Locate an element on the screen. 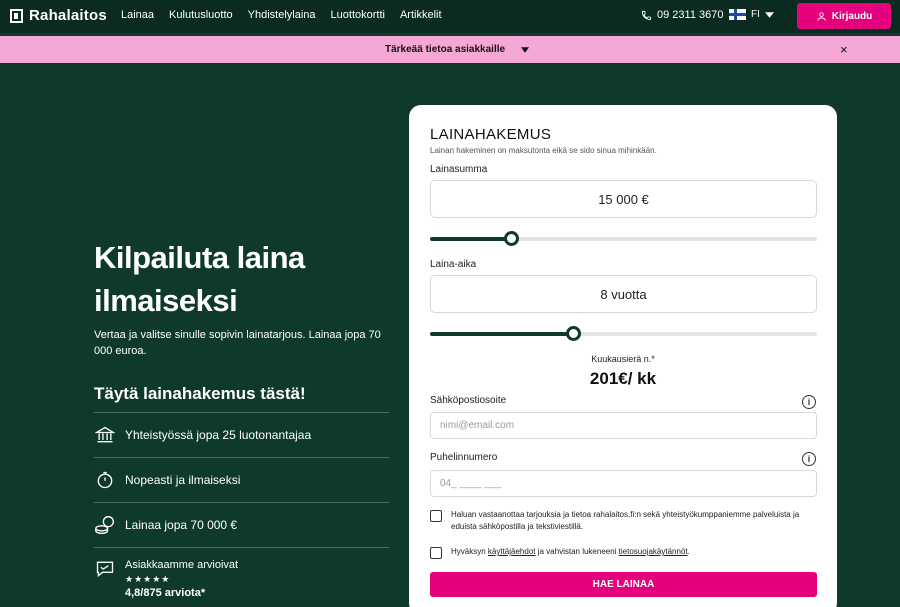 This screenshot has width=900, height=607. language-selector: FI is located at coordinates (751, 14).